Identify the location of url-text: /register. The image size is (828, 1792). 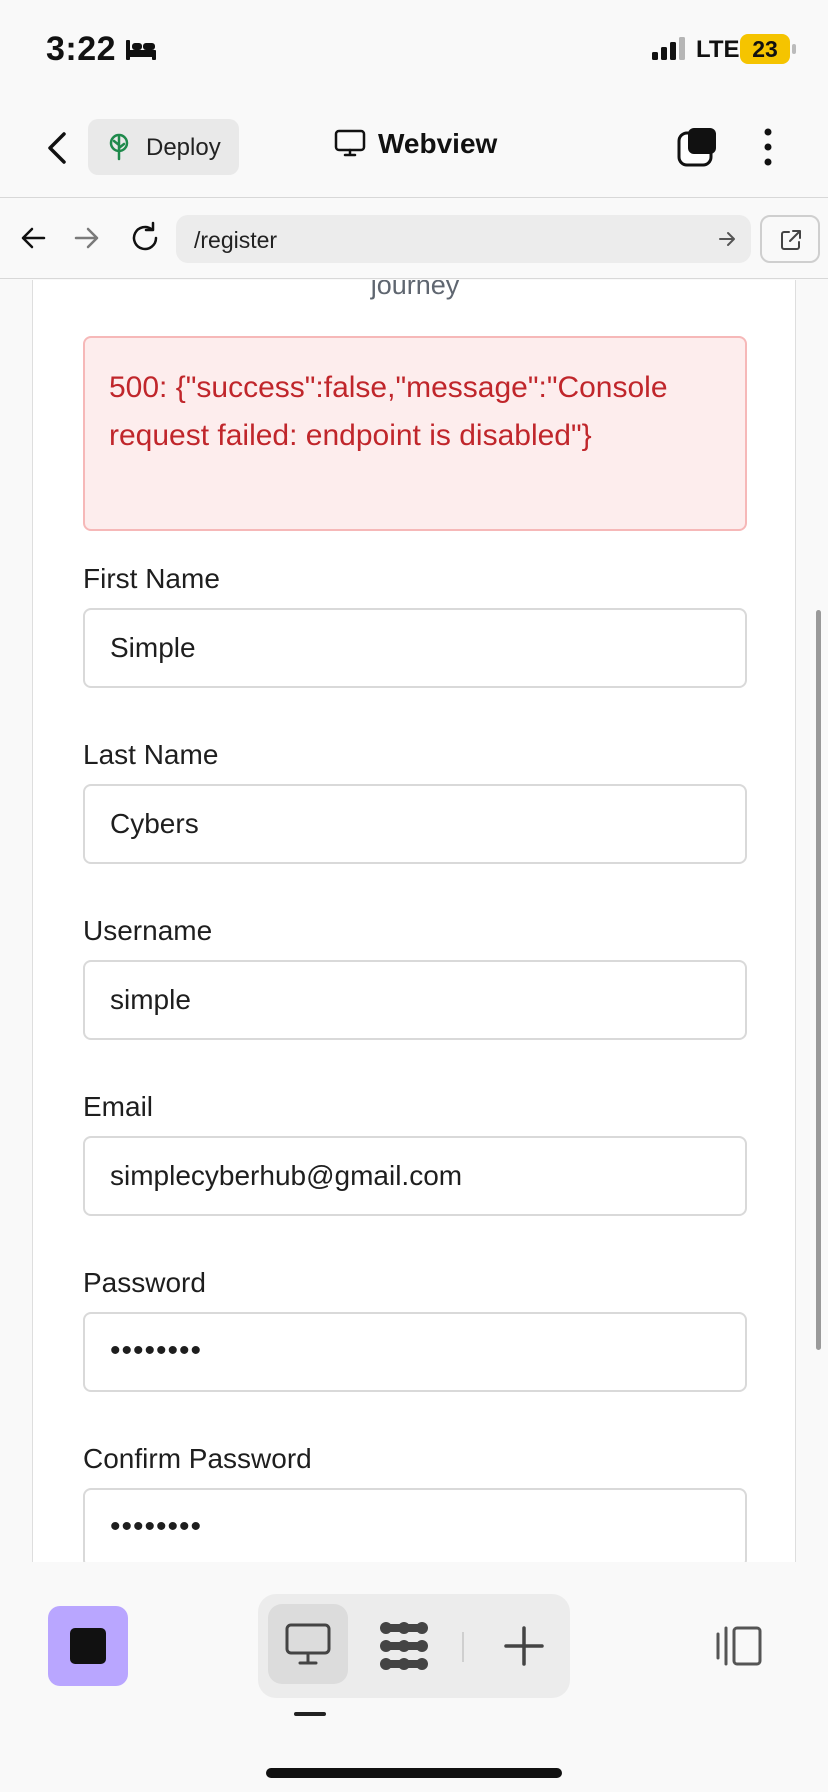
(236, 240).